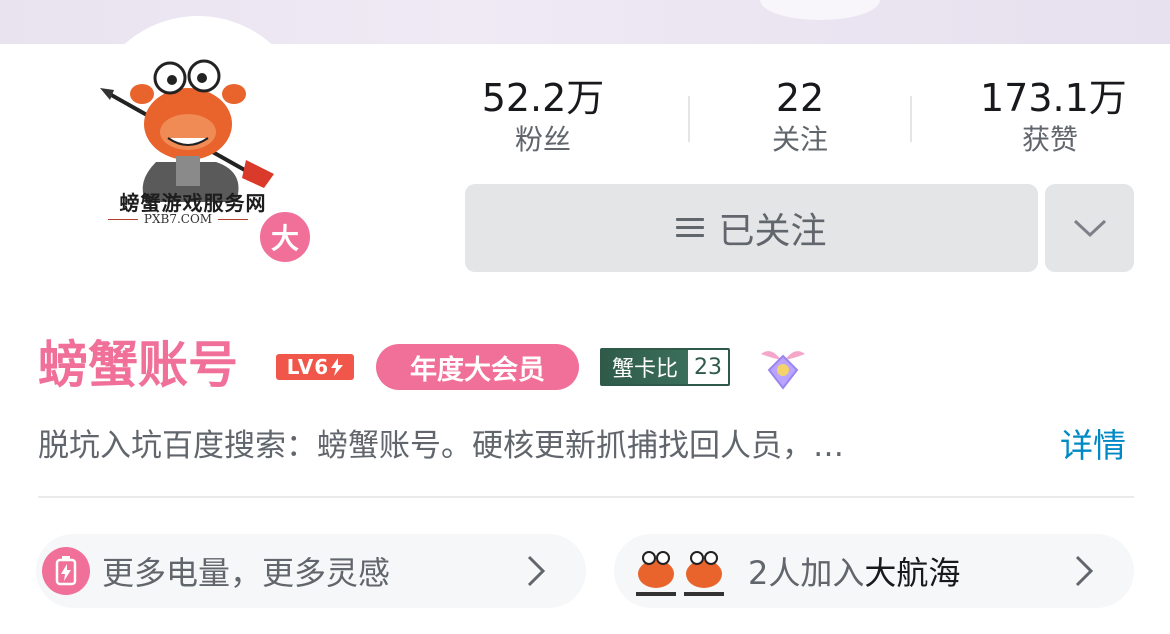 This screenshot has width=1170, height=634. Describe the element at coordinates (645, 367) in the screenshot. I see `medal-name: 蟹卡比` at that location.